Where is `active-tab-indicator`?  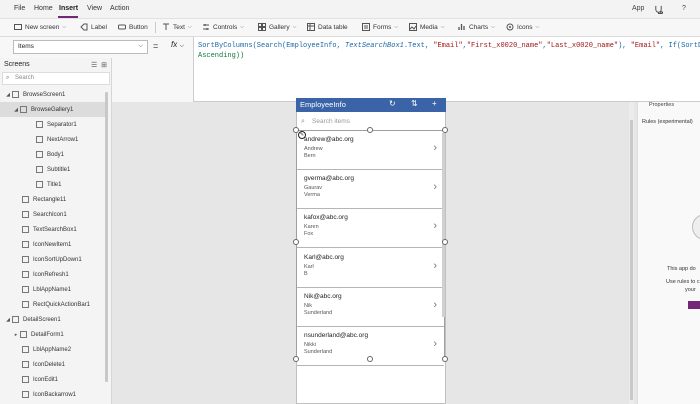 active-tab-indicator is located at coordinates (68, 17).